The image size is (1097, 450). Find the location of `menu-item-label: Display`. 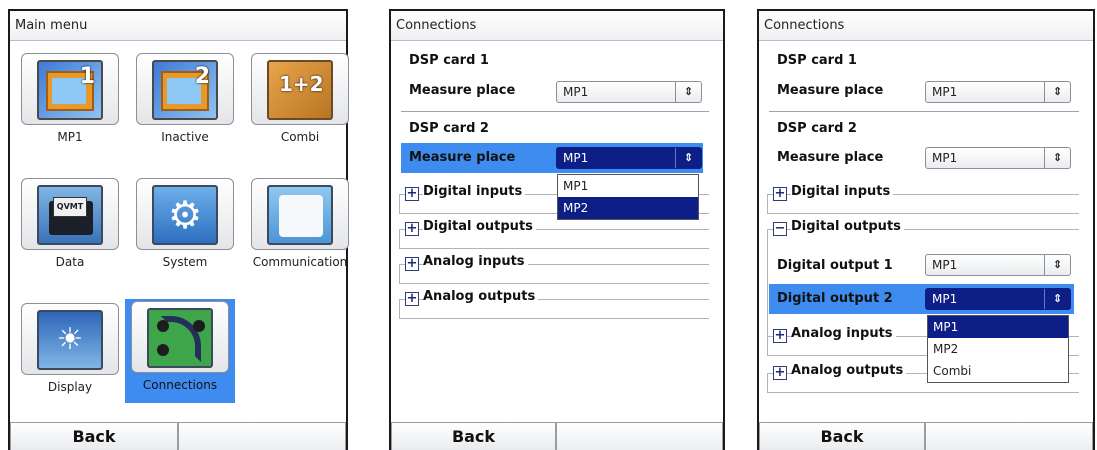

menu-item-label: Display is located at coordinates (70, 387).